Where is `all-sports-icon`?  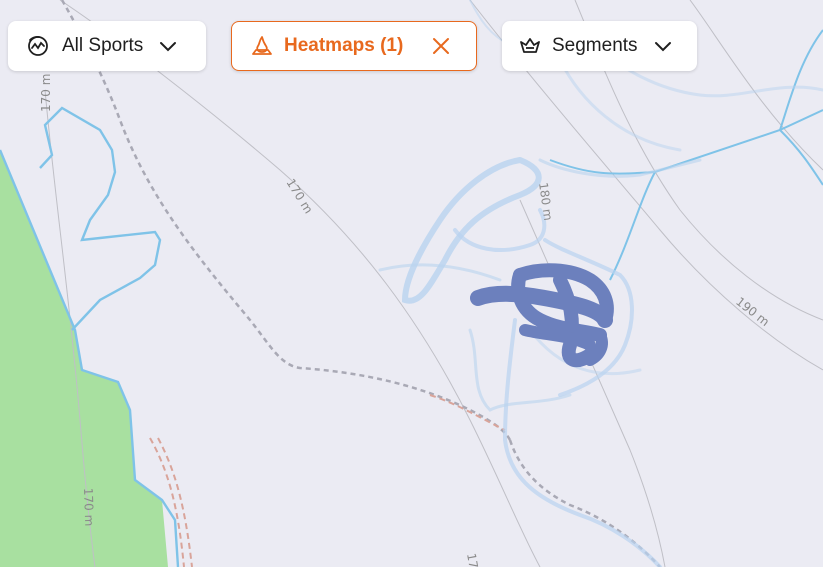
all-sports-icon is located at coordinates (38, 46).